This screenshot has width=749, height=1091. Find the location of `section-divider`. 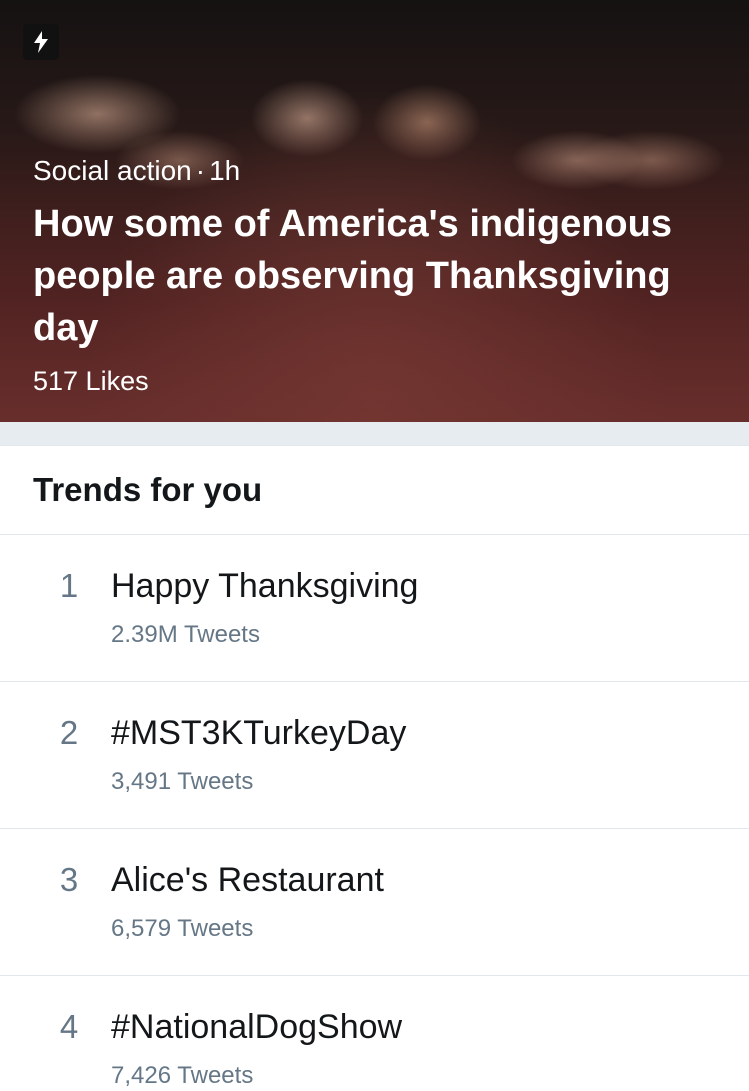

section-divider is located at coordinates (374, 434).